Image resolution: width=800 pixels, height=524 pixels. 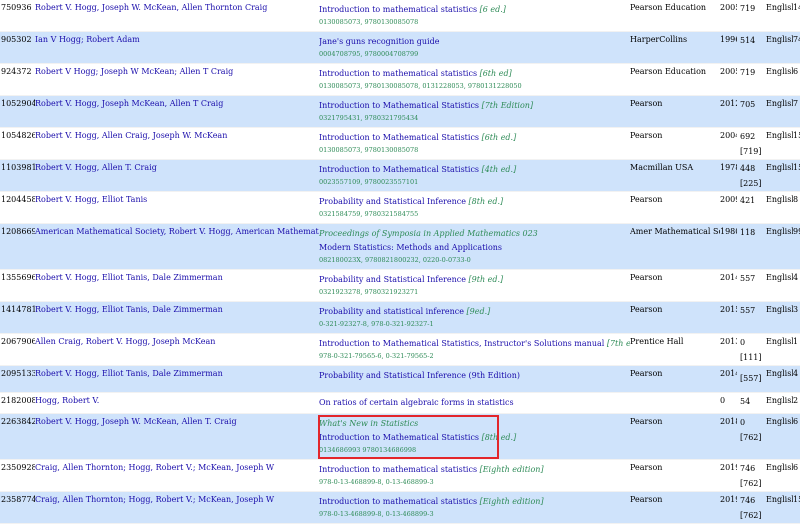 What do you see at coordinates (18, 400) in the screenshot?
I see `book-id: 2182008` at bounding box center [18, 400].